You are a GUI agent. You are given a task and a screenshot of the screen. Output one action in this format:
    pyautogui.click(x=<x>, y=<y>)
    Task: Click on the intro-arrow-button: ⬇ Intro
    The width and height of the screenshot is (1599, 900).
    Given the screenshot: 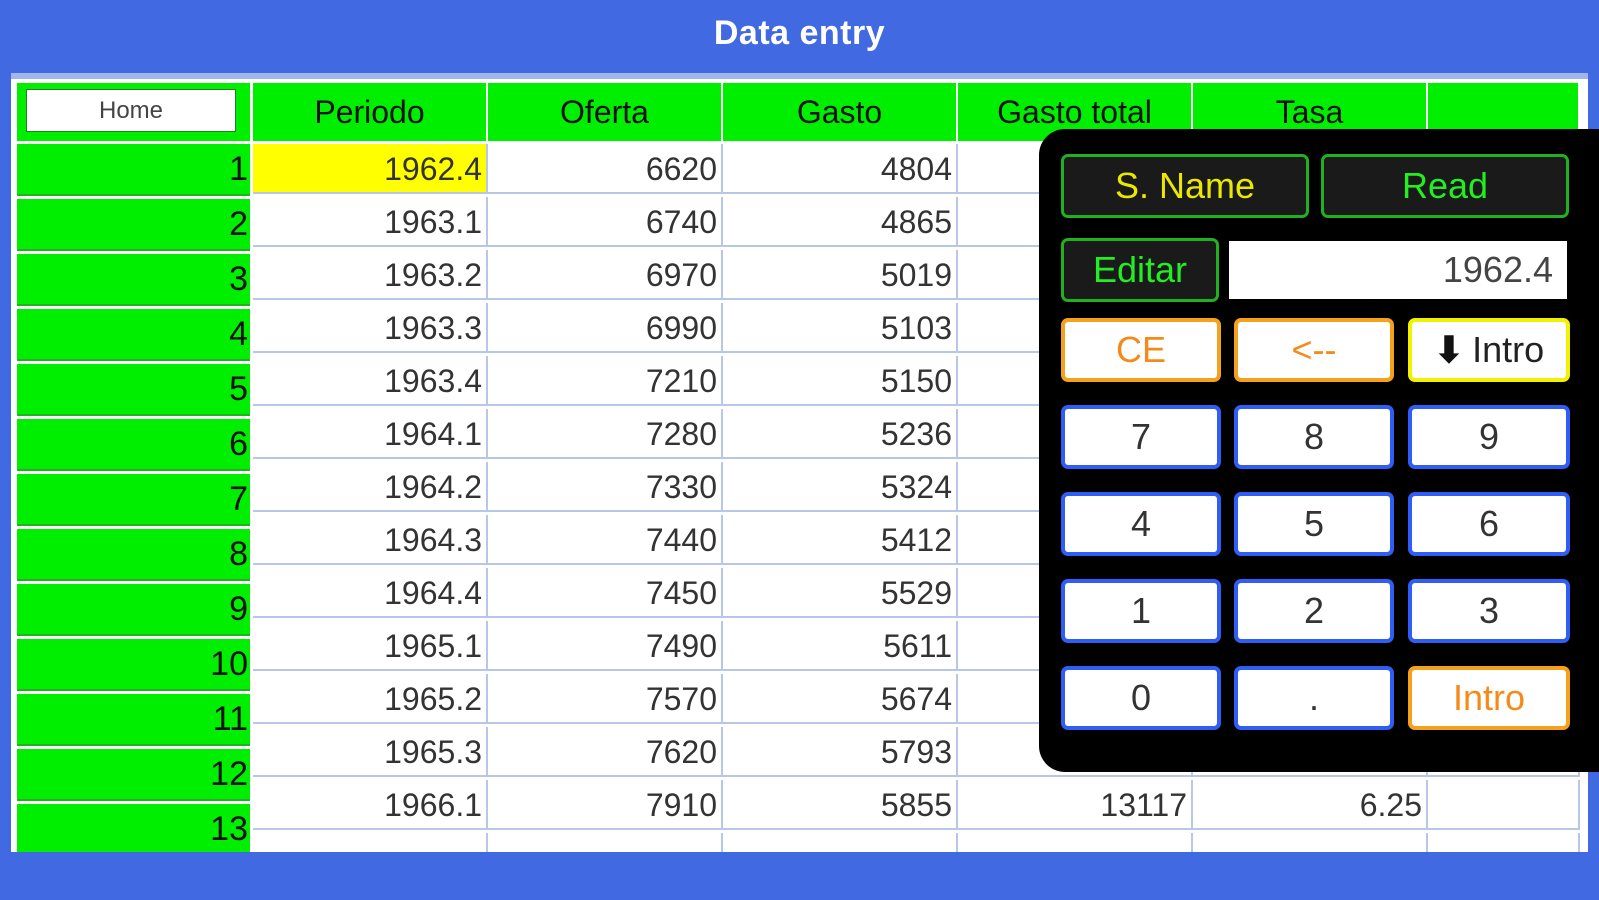 What is the action you would take?
    pyautogui.click(x=1489, y=350)
    